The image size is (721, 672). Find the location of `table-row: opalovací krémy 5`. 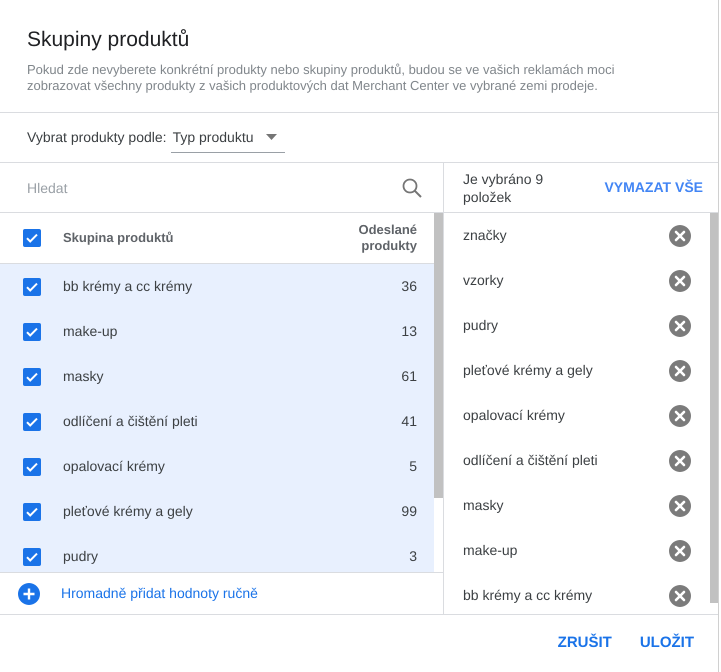

table-row: opalovací krémy 5 is located at coordinates (217, 466).